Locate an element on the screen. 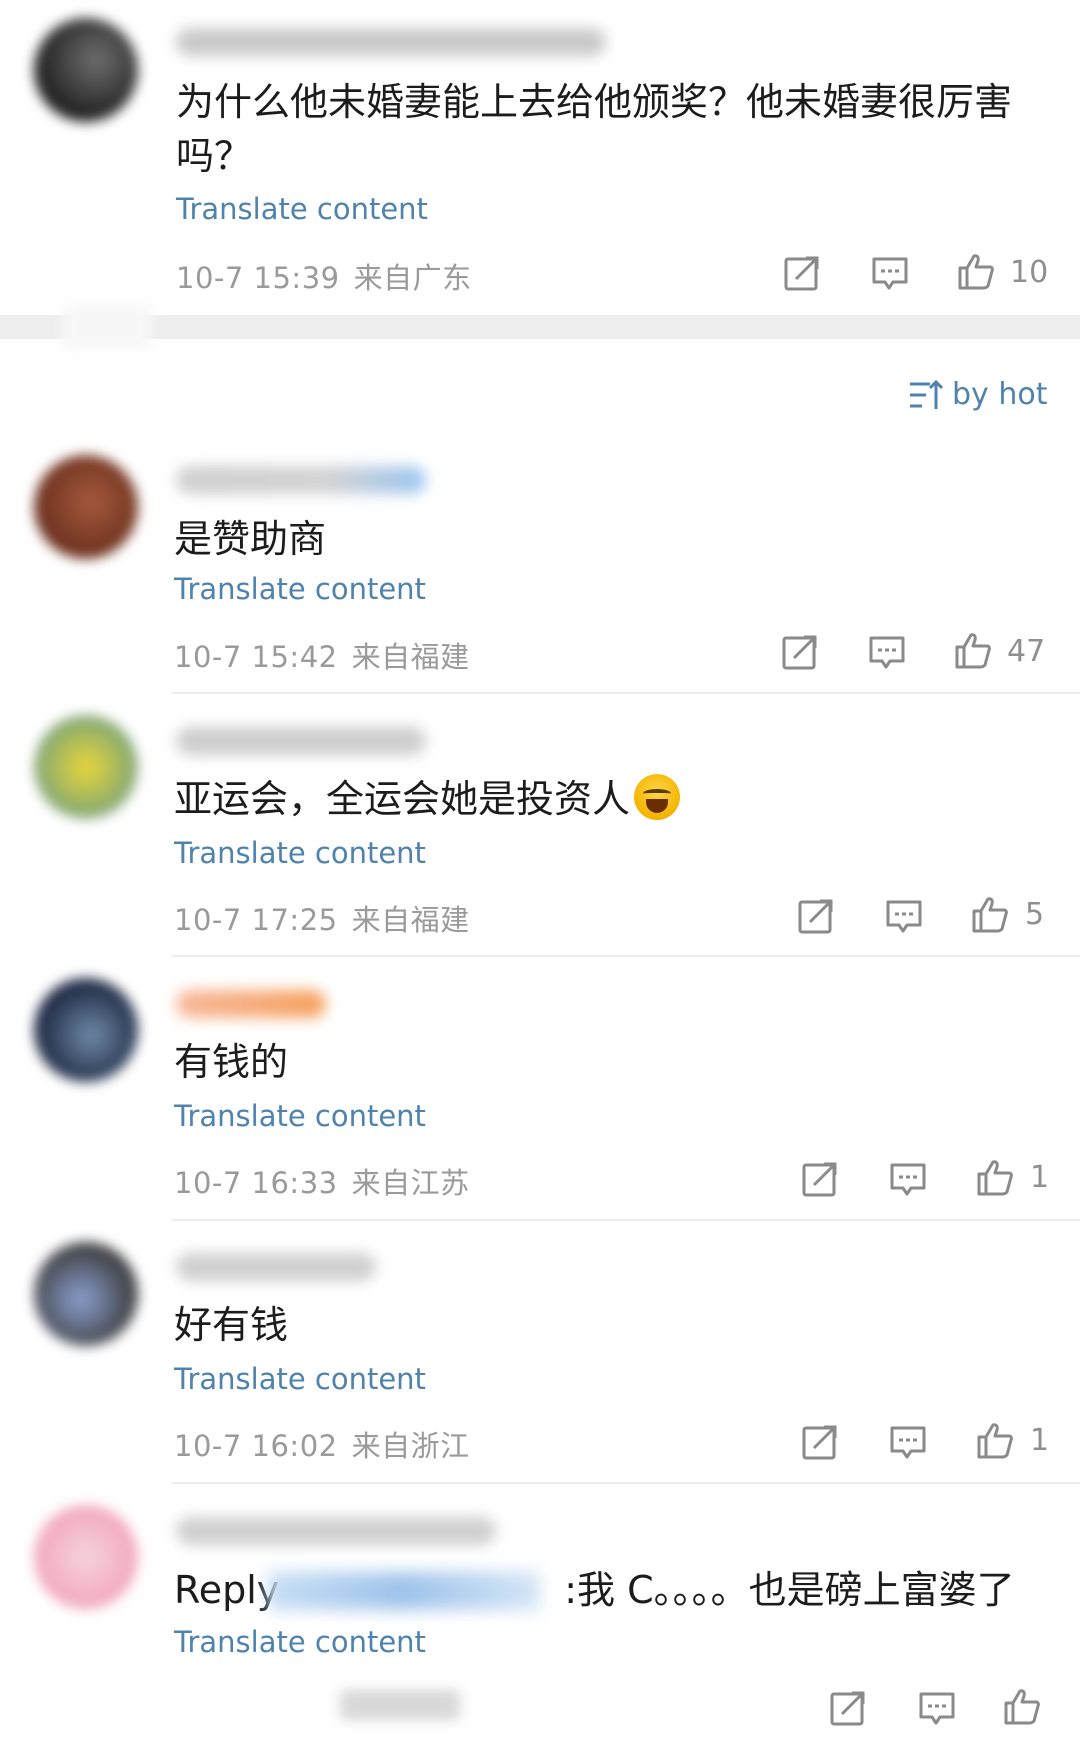  comment-meta: 10-7 17:25 来自福建 is located at coordinates (322, 918).